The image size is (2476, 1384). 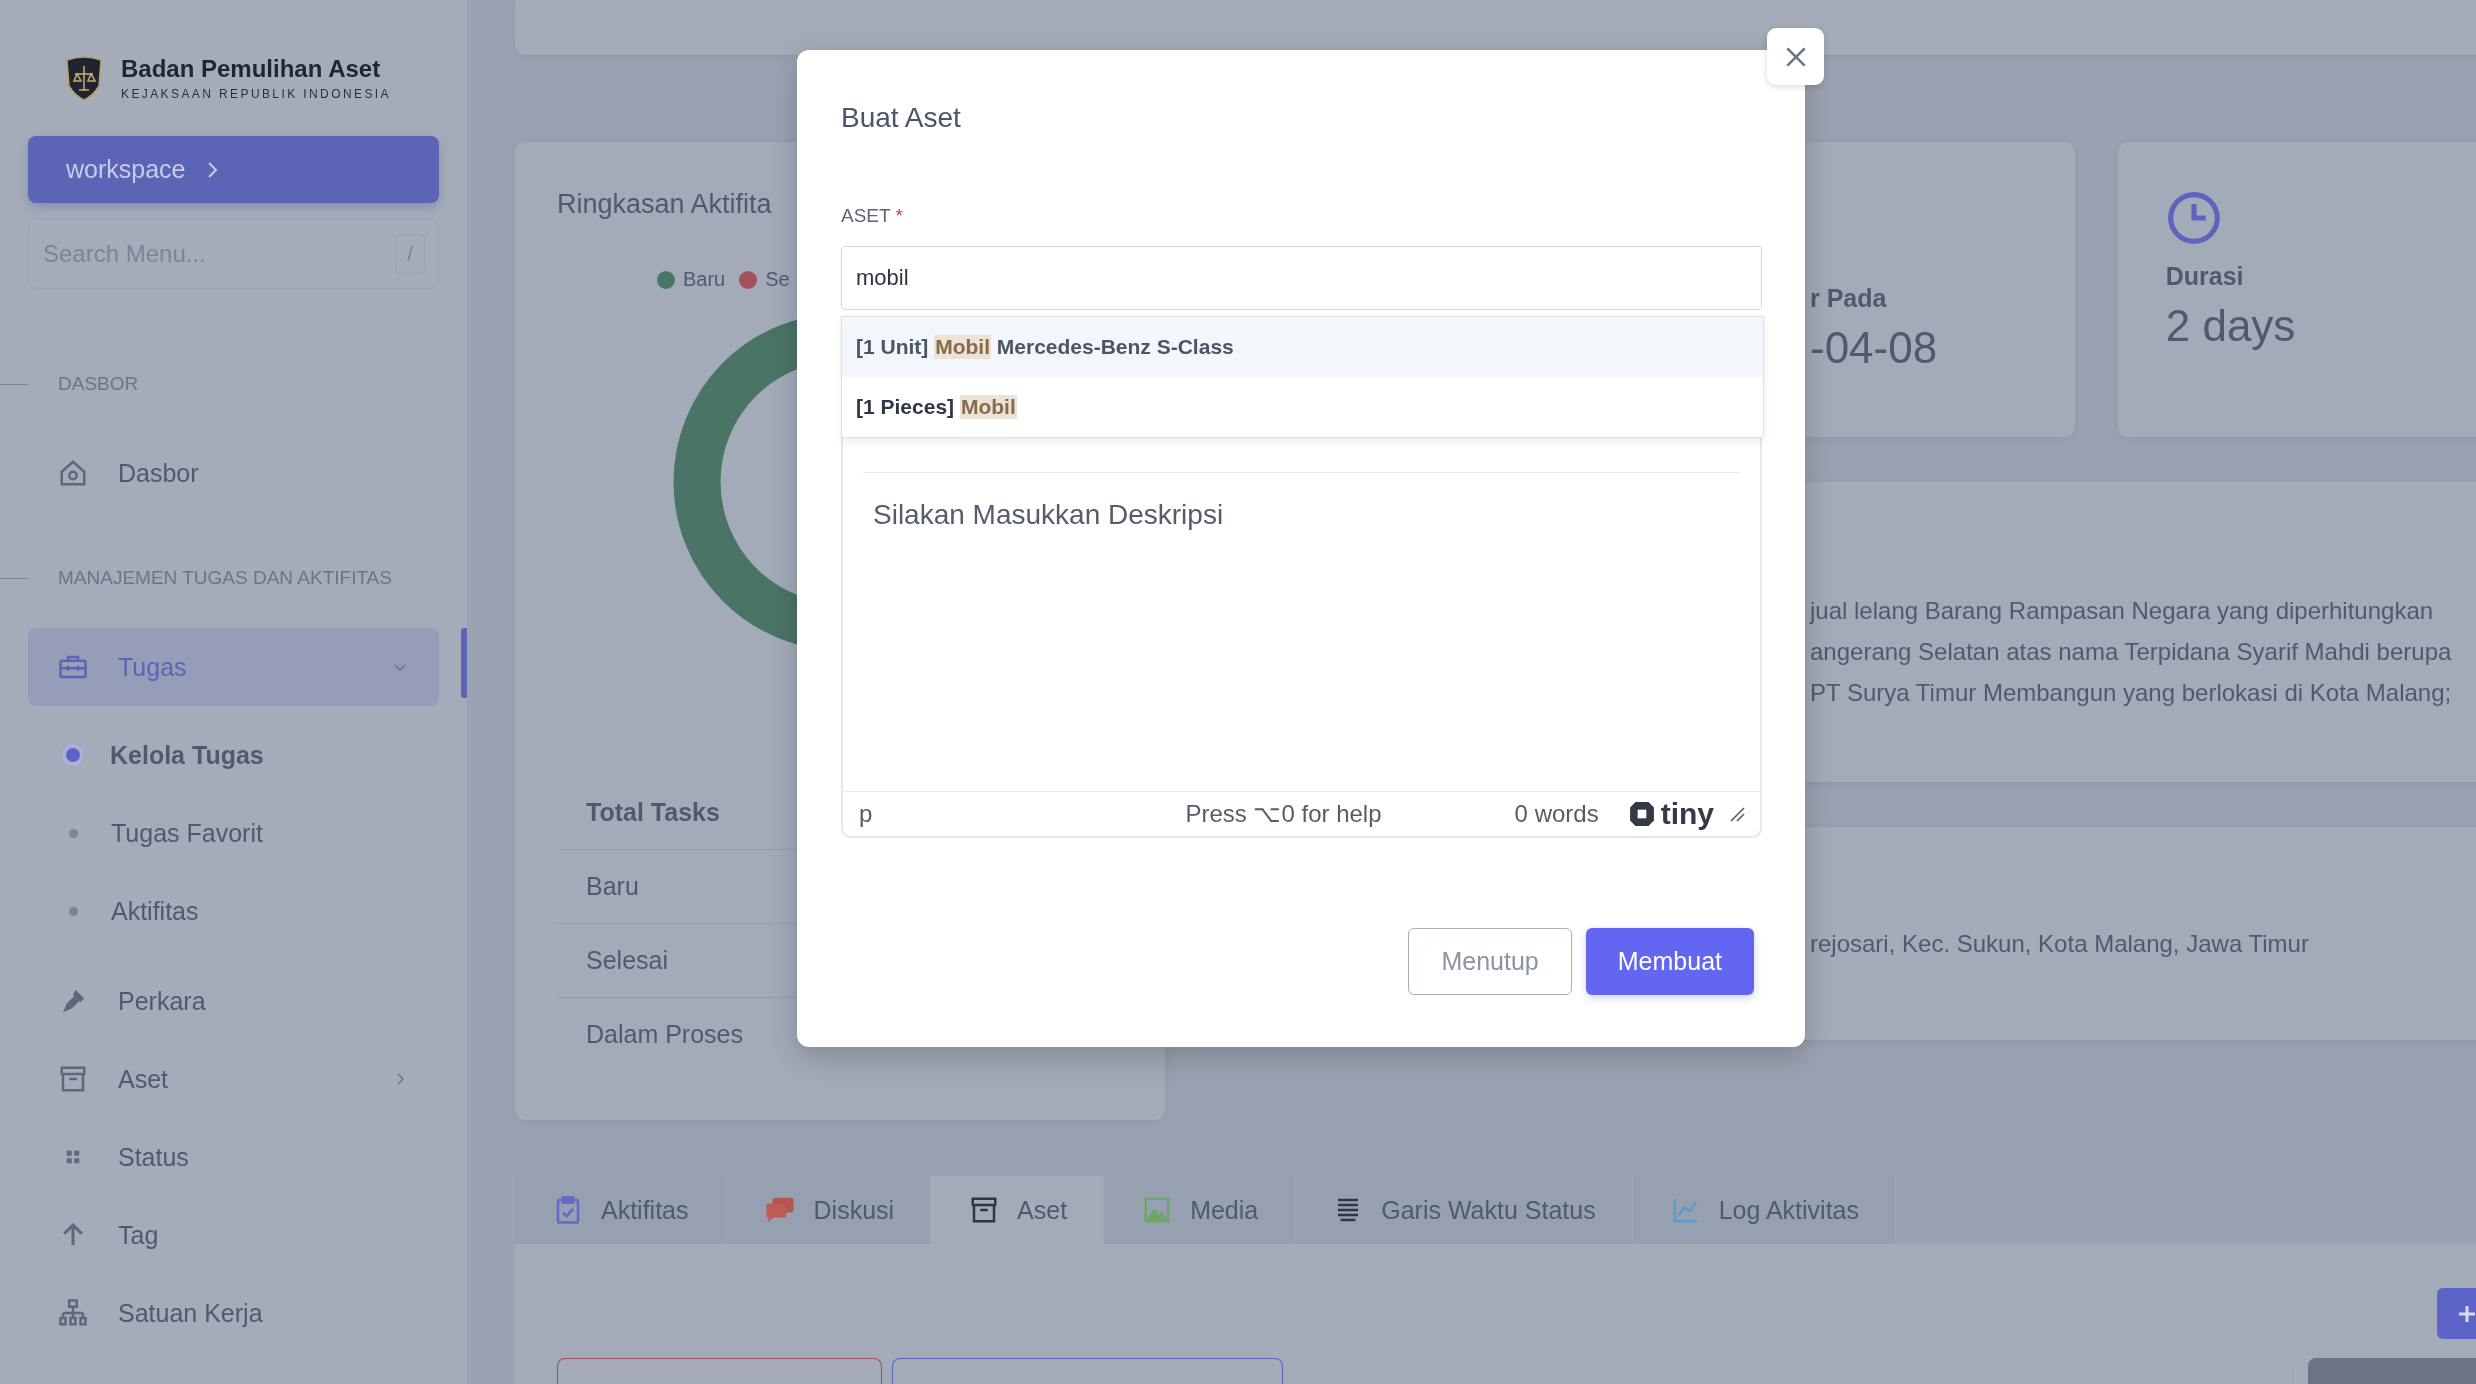 What do you see at coordinates (866, 814) in the screenshot?
I see `element-path: p` at bounding box center [866, 814].